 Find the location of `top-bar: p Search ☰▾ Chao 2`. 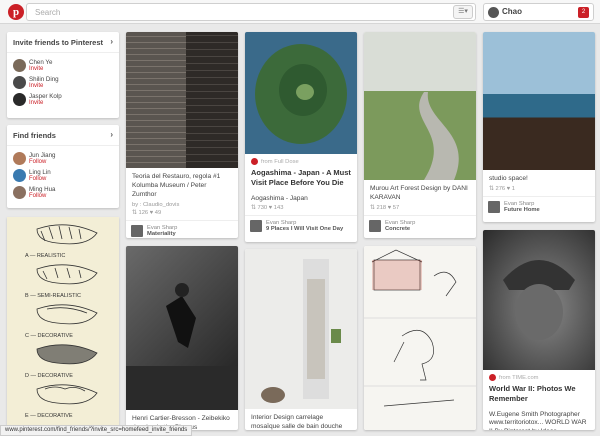

top-bar: p Search ☰▾ Chao 2 is located at coordinates (300, 12).